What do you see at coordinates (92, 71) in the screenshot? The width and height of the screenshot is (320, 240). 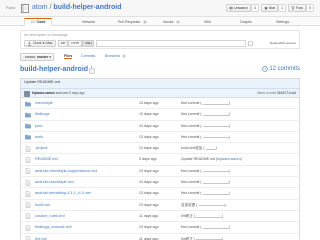 I see `copy-path-button` at bounding box center [92, 71].